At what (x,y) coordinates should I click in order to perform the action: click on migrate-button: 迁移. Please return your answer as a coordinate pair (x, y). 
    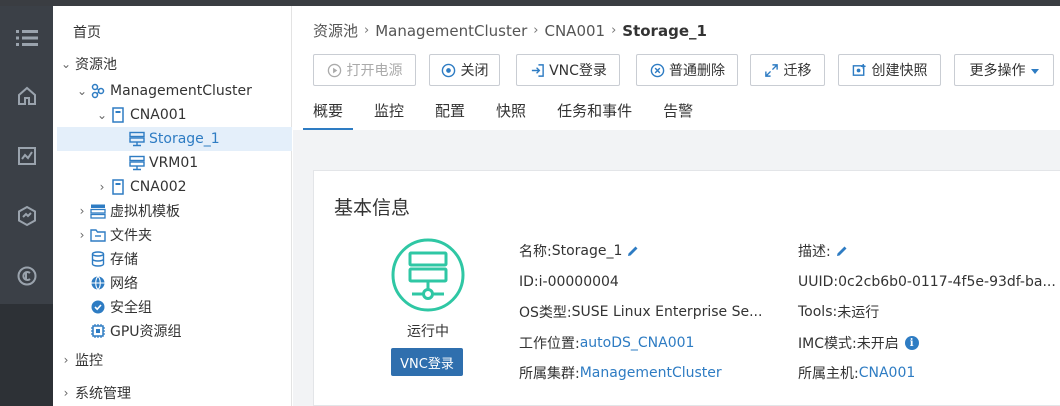
    Looking at the image, I should click on (787, 70).